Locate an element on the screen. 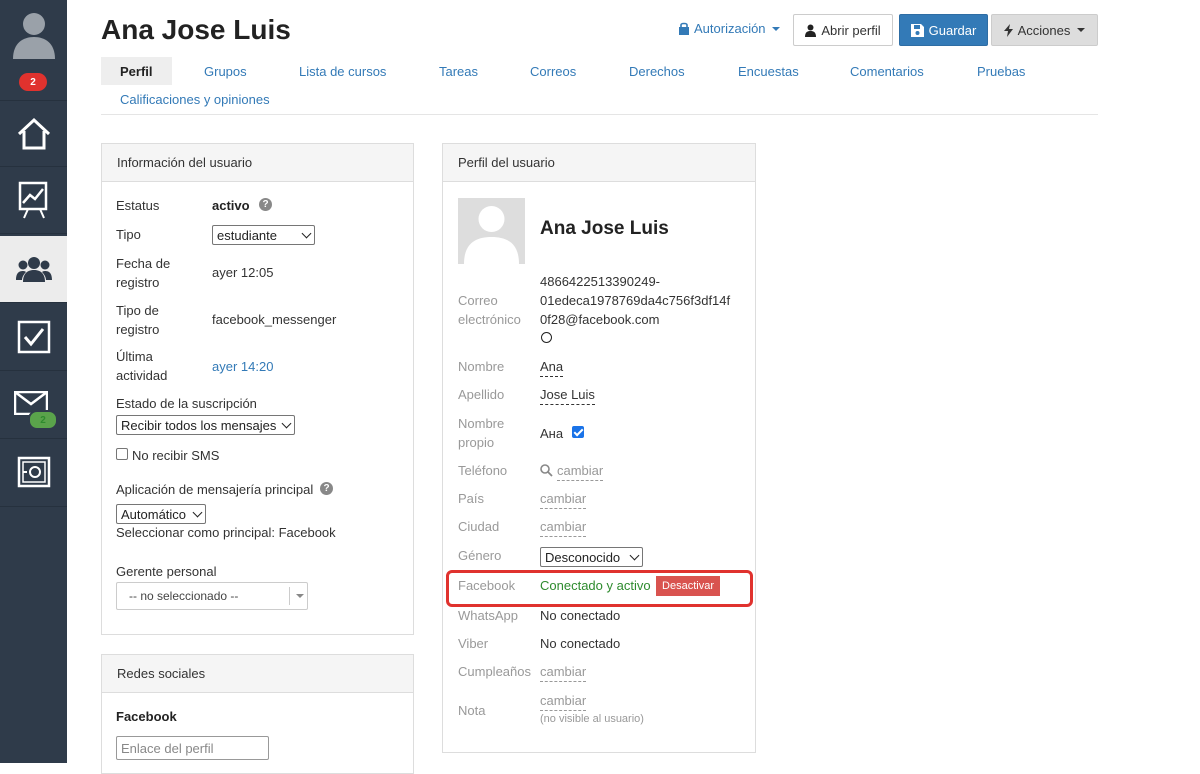 Image resolution: width=1200 pixels, height=774 pixels. tab-comments: Comentarios is located at coordinates (887, 71).